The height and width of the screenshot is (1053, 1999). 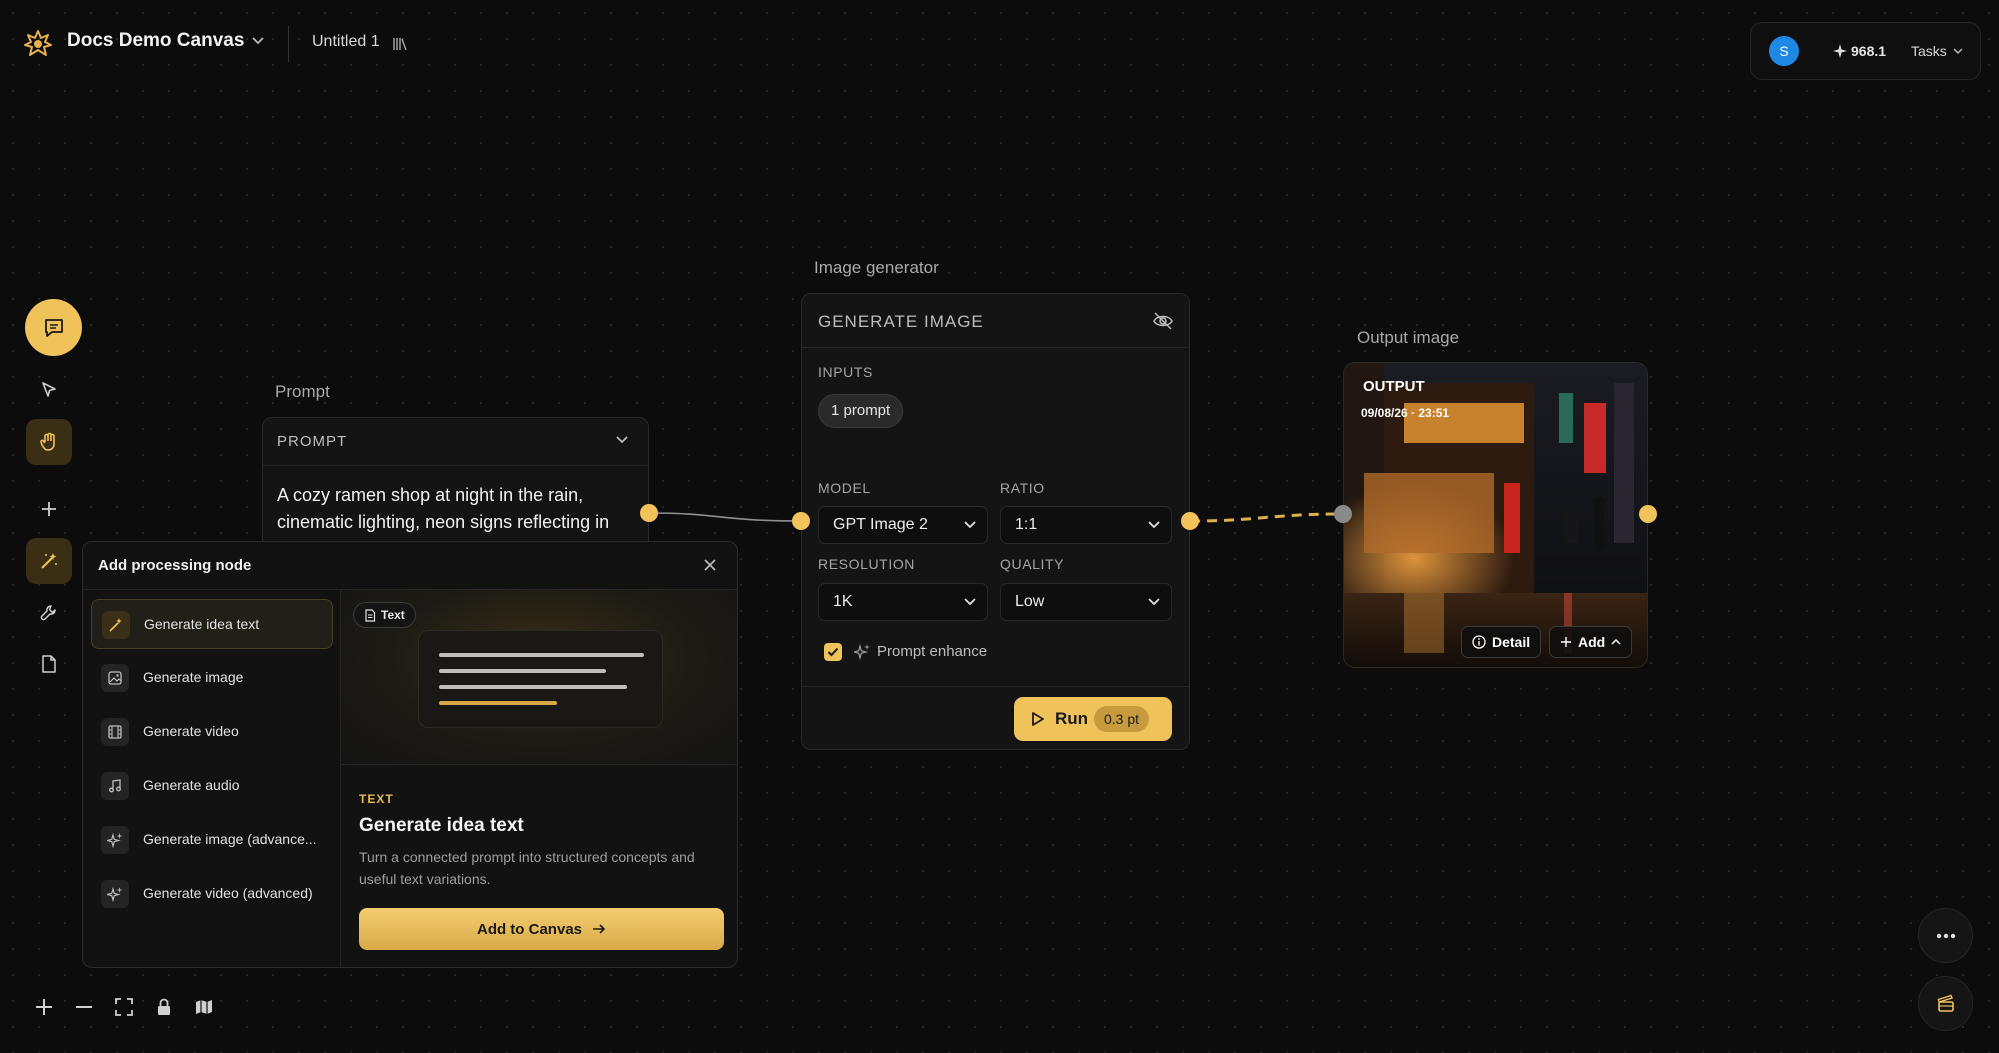 I want to click on list-item-generate-idea-text: Generate idea text, so click(x=212, y=624).